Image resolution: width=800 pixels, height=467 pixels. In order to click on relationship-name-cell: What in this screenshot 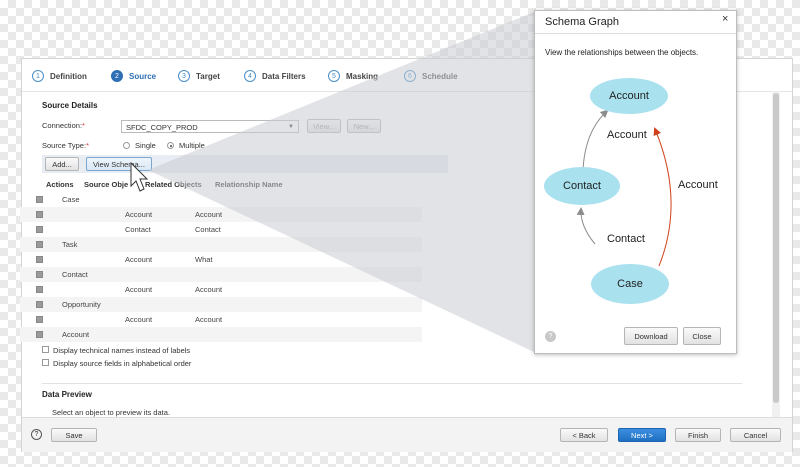, I will do `click(204, 259)`.